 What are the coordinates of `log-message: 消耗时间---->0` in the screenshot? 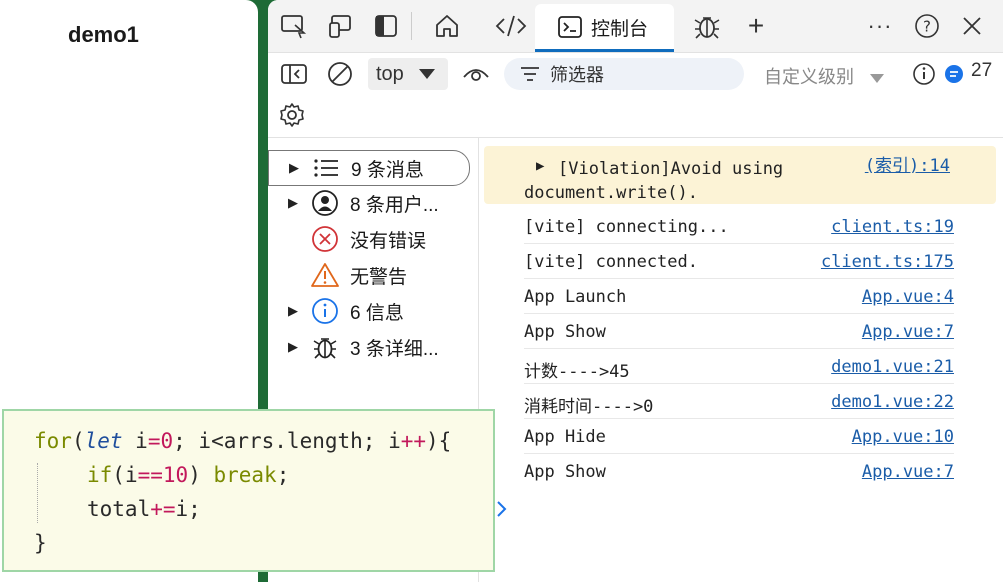 It's located at (589, 407).